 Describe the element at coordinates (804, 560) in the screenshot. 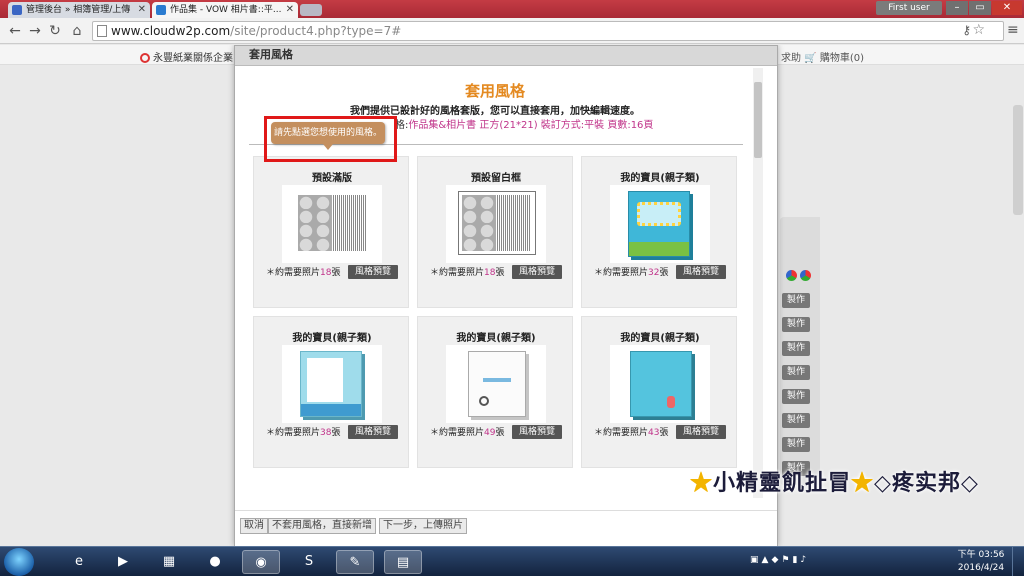

I see `volume-icon: ♪` at that location.